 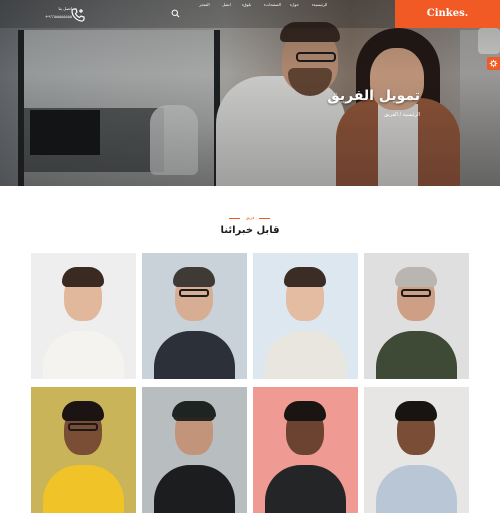 I want to click on search-icon, so click(x=175, y=13).